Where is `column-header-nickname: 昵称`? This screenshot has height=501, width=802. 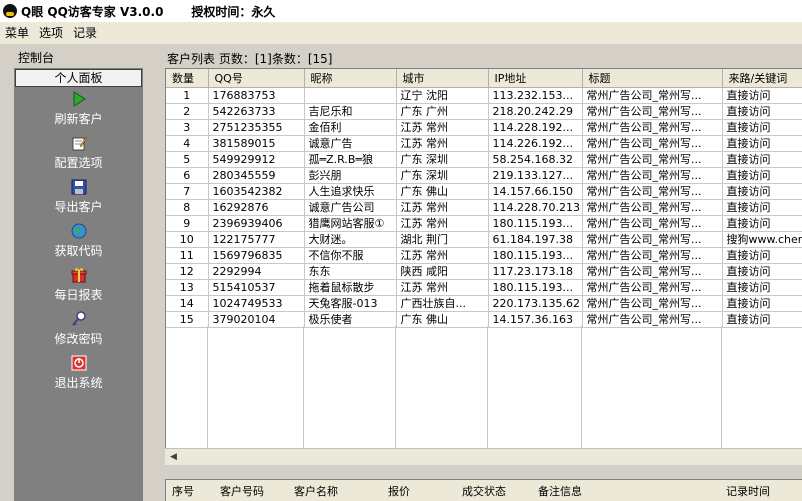 column-header-nickname: 昵称 is located at coordinates (350, 78).